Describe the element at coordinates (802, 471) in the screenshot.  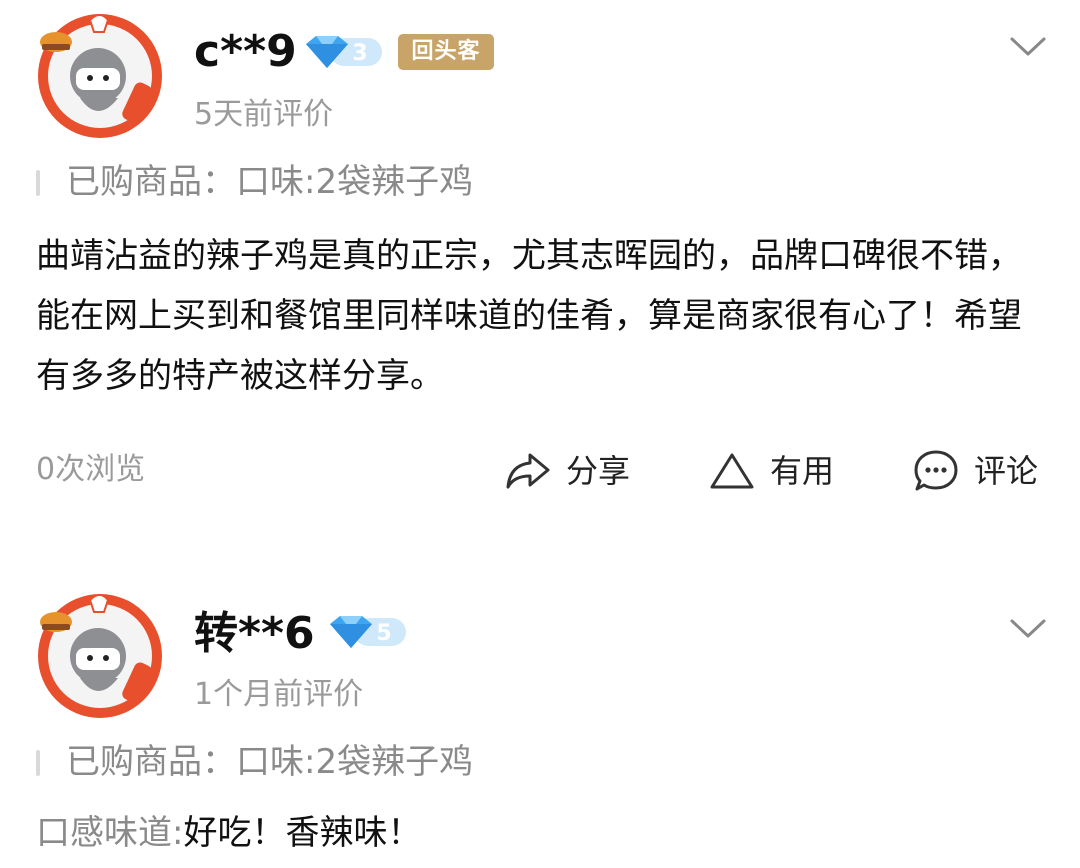
I see `useful-label: 有用` at that location.